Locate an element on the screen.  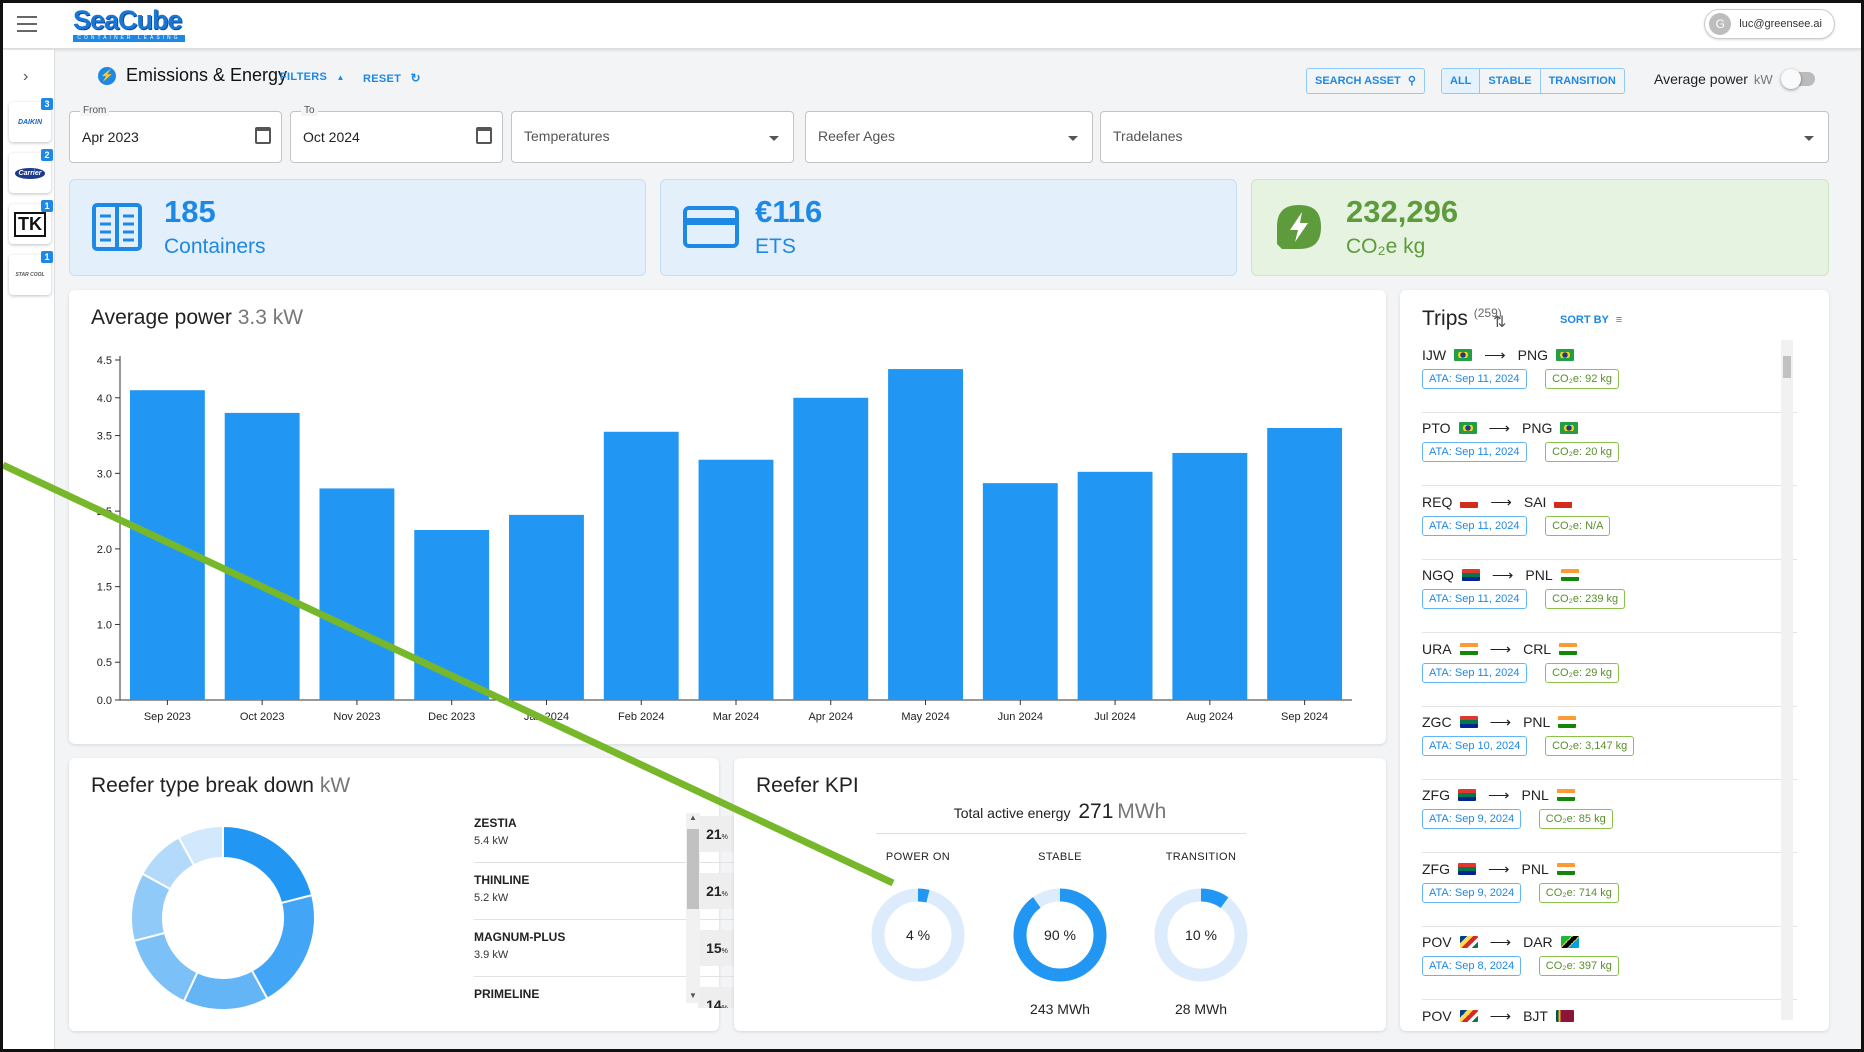
from-value: Apr 2023 is located at coordinates (110, 137).